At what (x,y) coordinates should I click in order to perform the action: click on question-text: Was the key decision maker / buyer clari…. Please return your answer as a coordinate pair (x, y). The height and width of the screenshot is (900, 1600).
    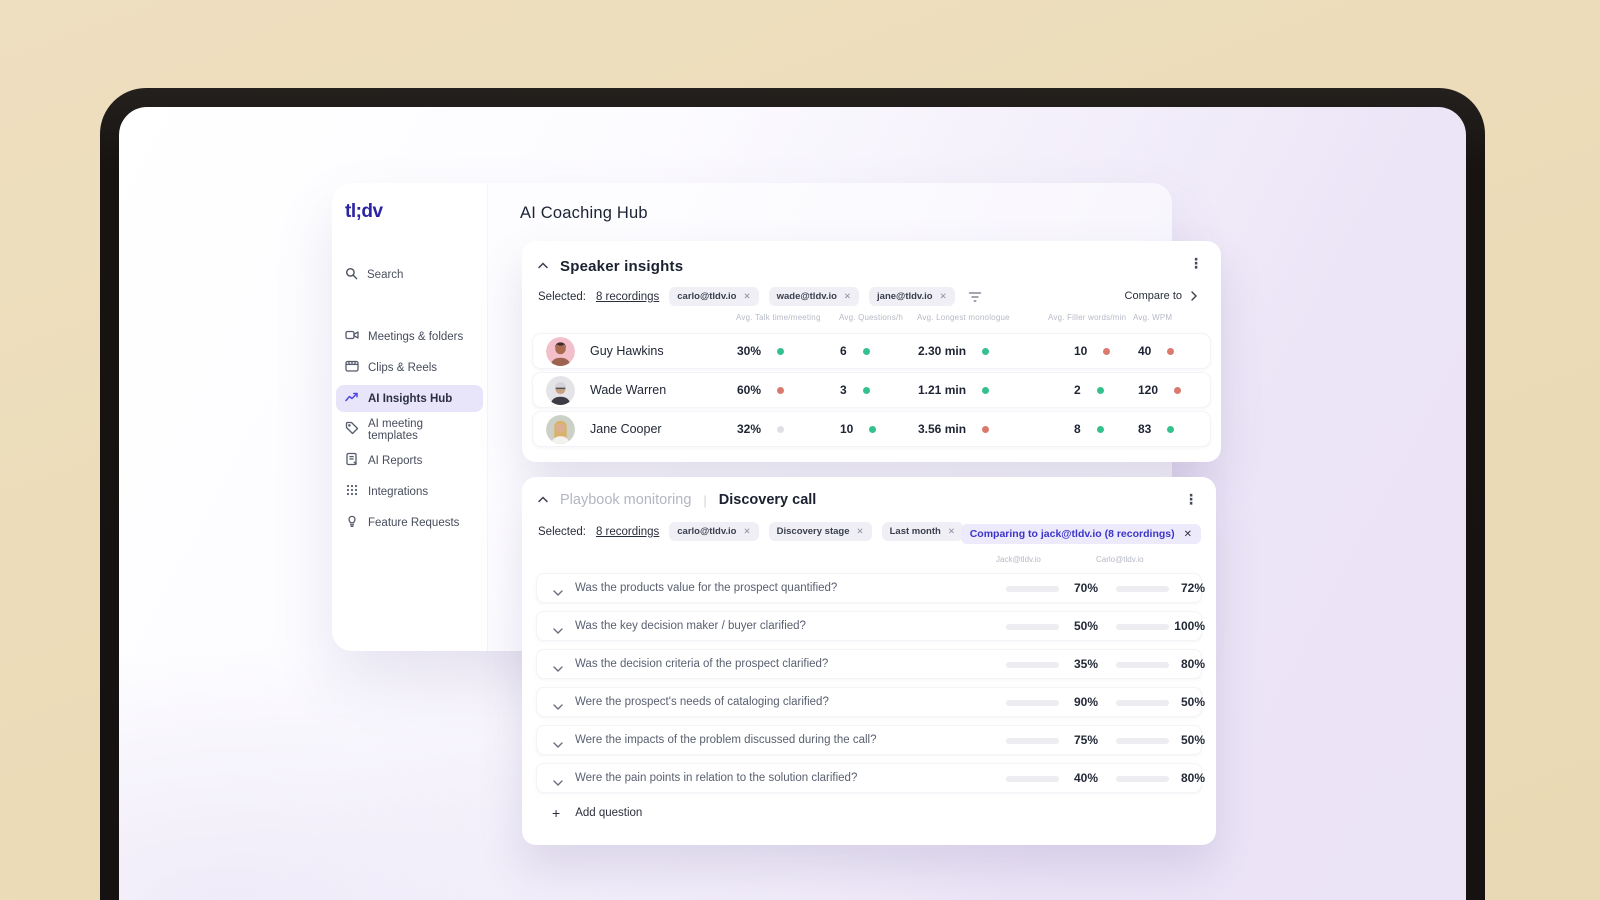
    Looking at the image, I should click on (690, 626).